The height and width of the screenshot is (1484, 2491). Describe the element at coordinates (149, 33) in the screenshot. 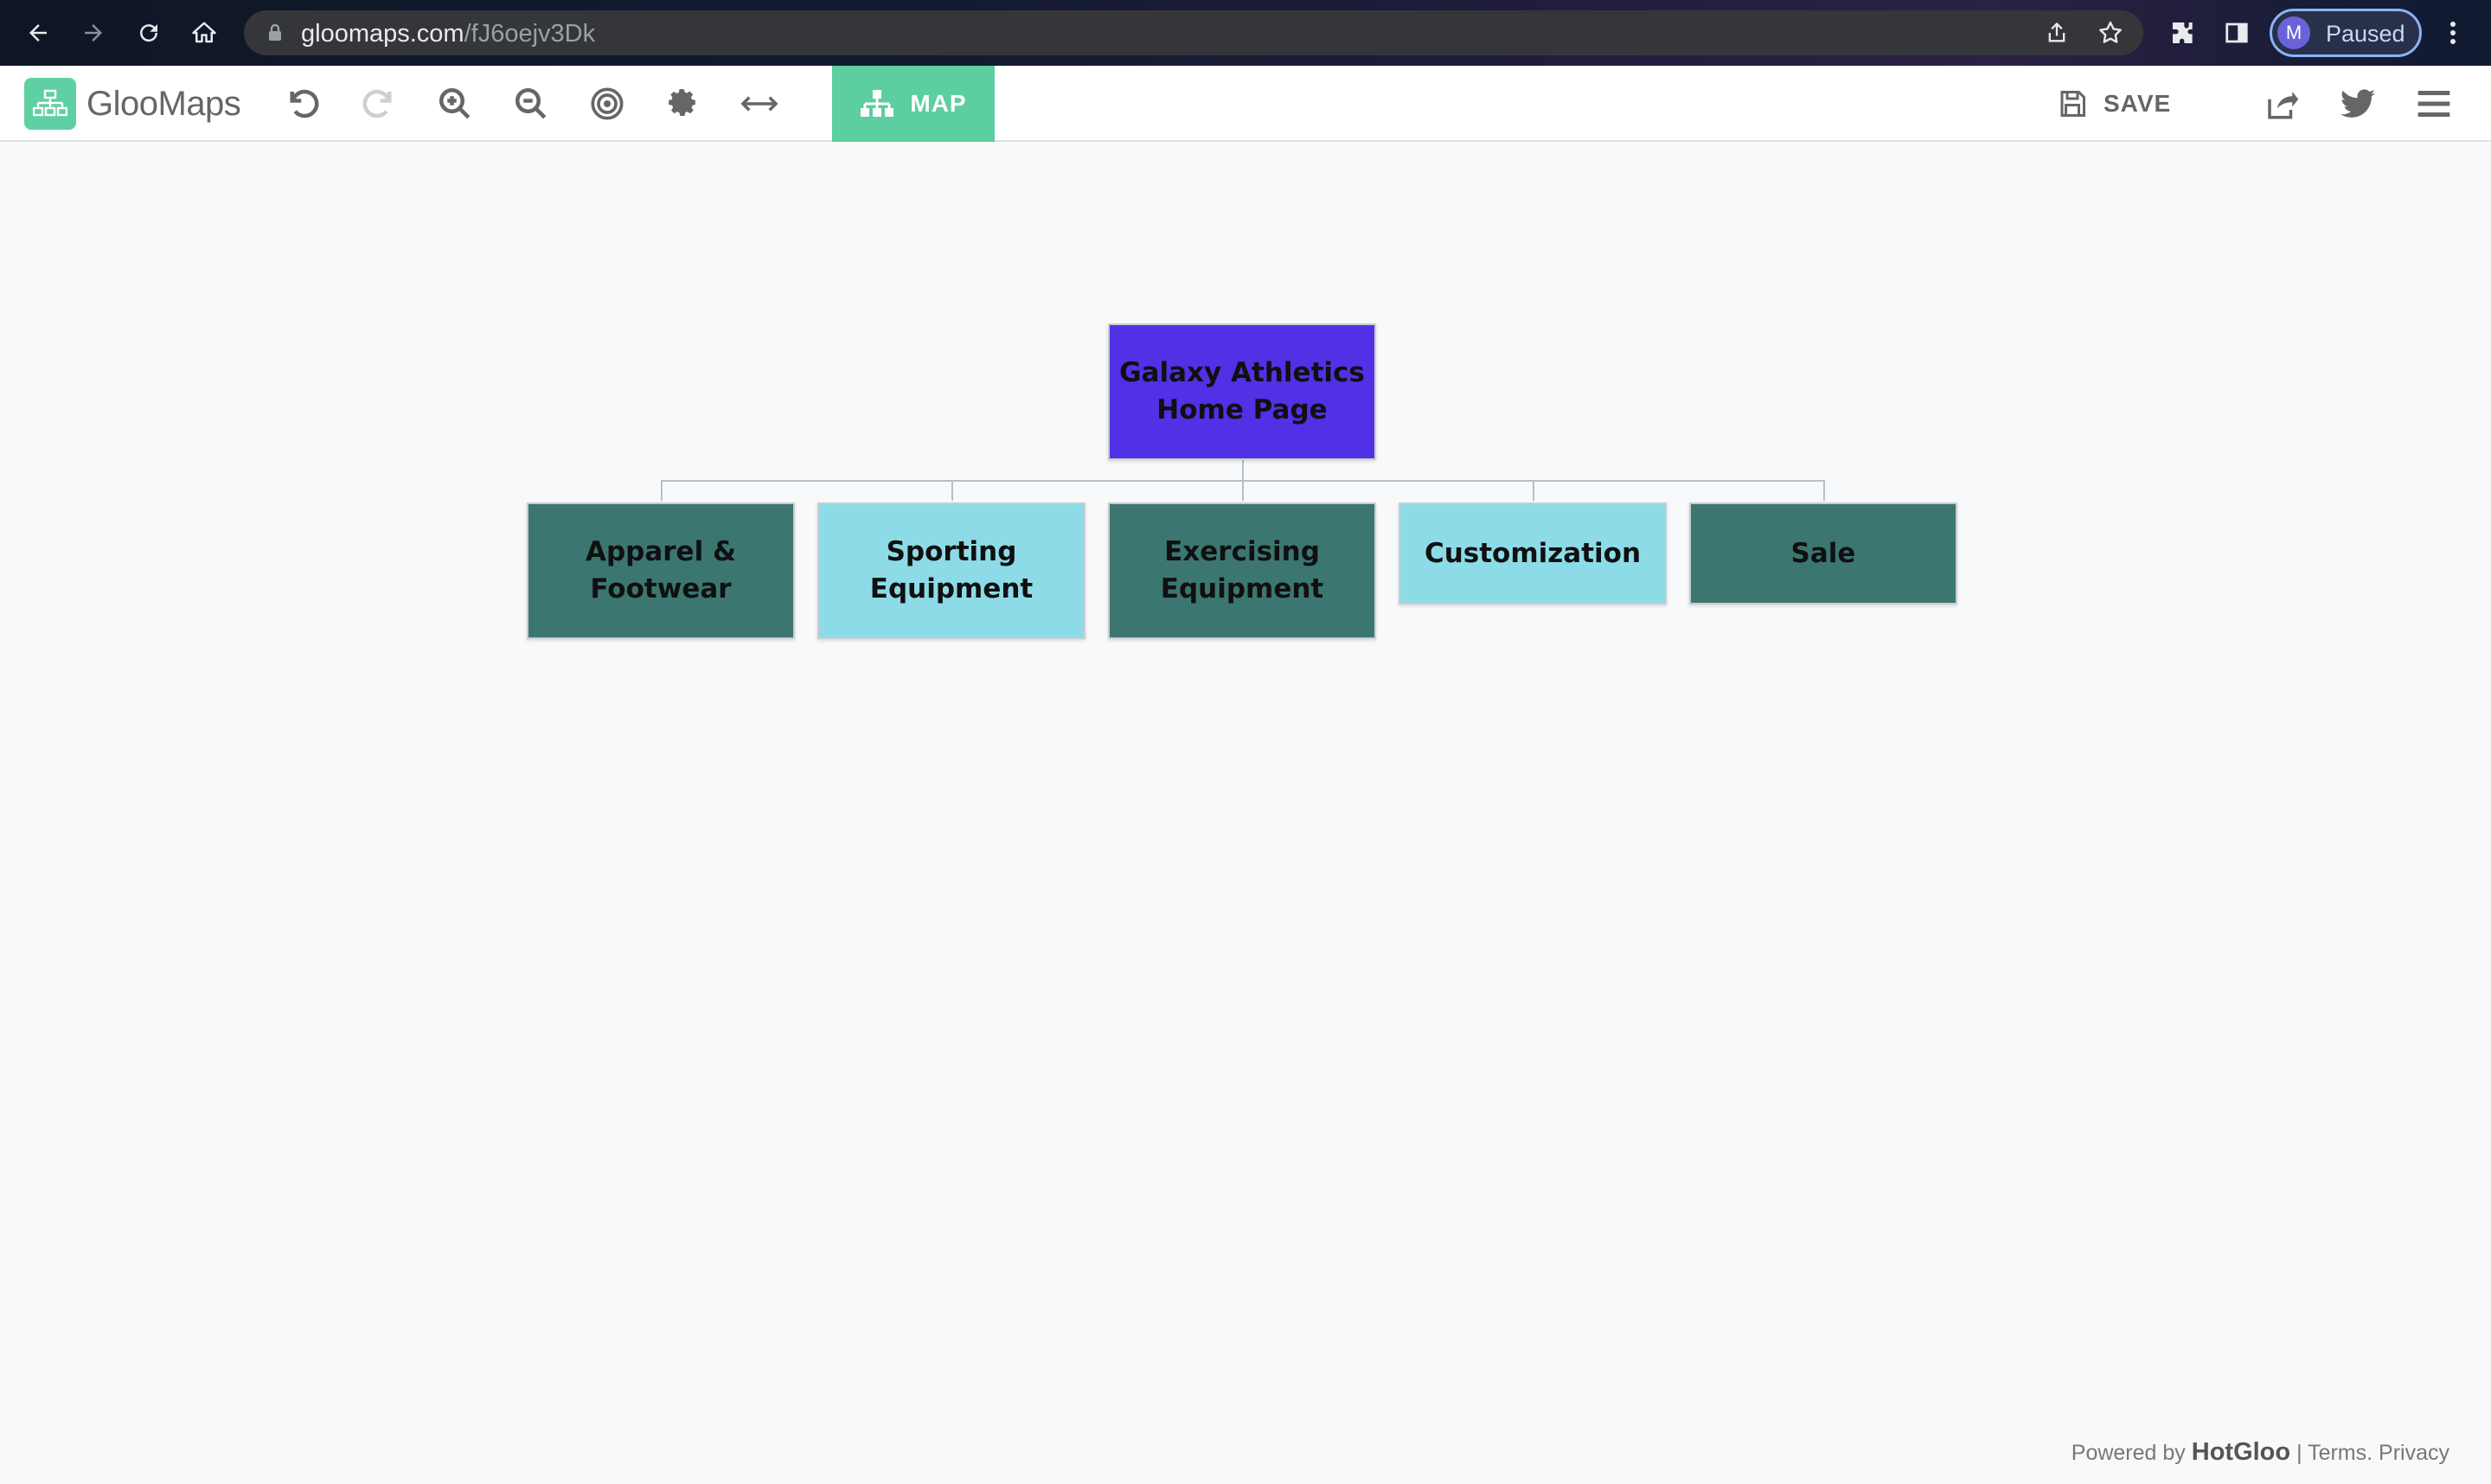

I see `reload-icon` at that location.